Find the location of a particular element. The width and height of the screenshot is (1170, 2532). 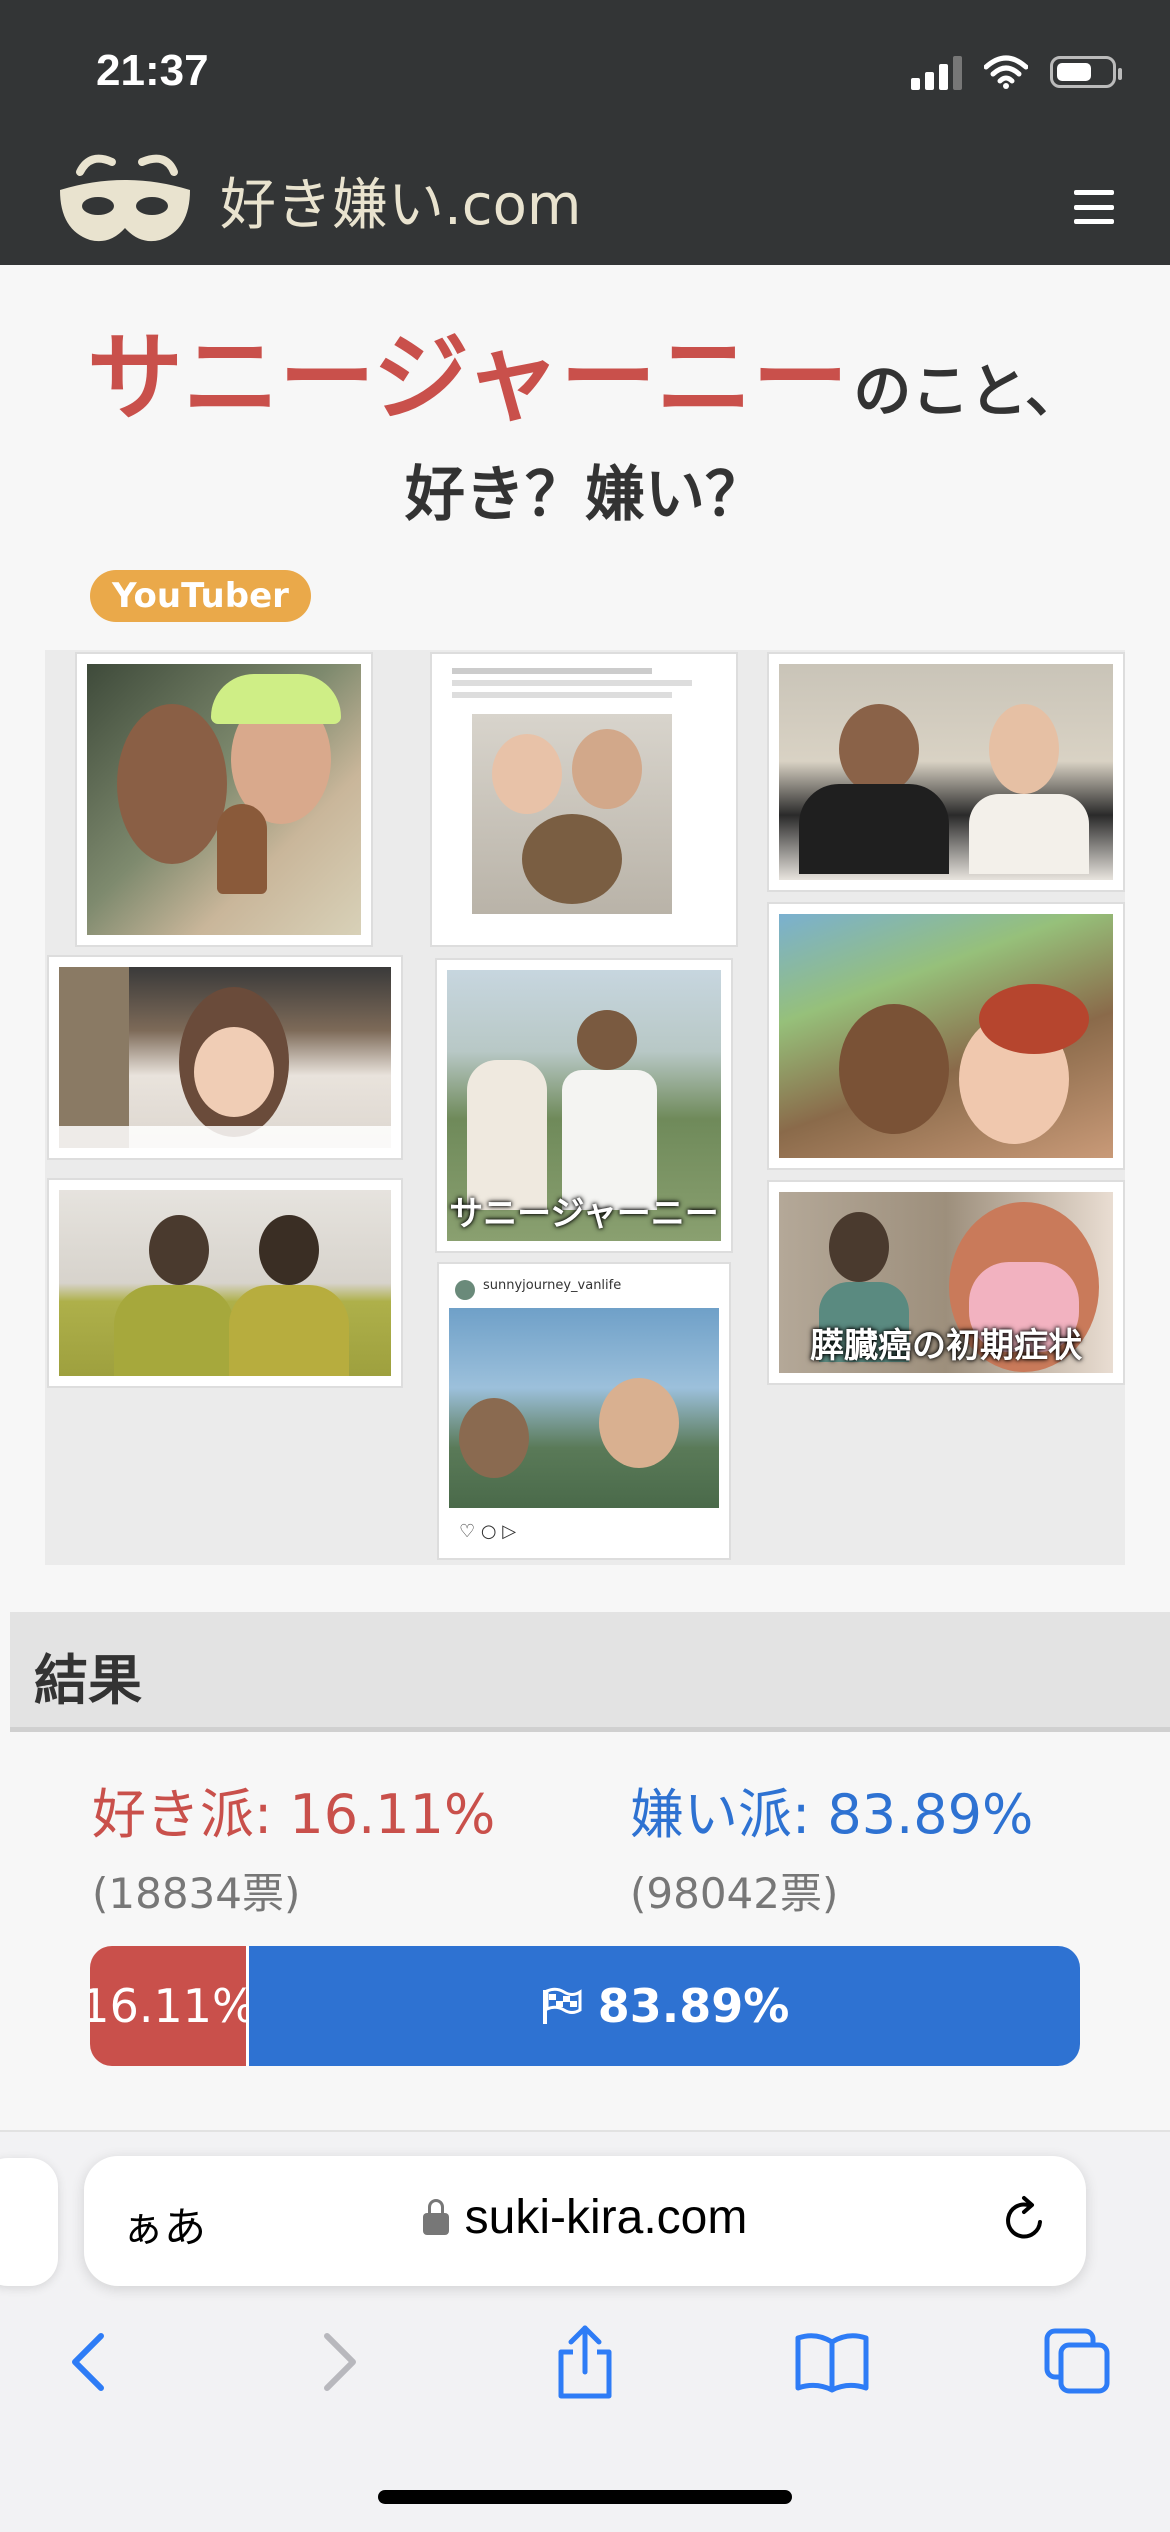

collage-caption-1: サニージャーニー is located at coordinates (584, 1214).